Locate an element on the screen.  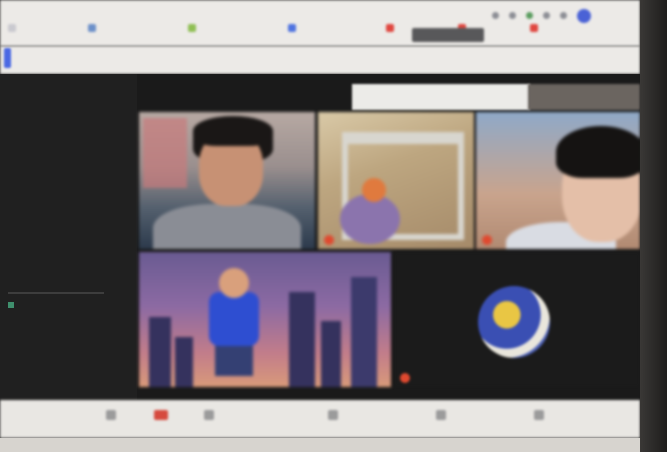
leave-button is located at coordinates (161, 416).